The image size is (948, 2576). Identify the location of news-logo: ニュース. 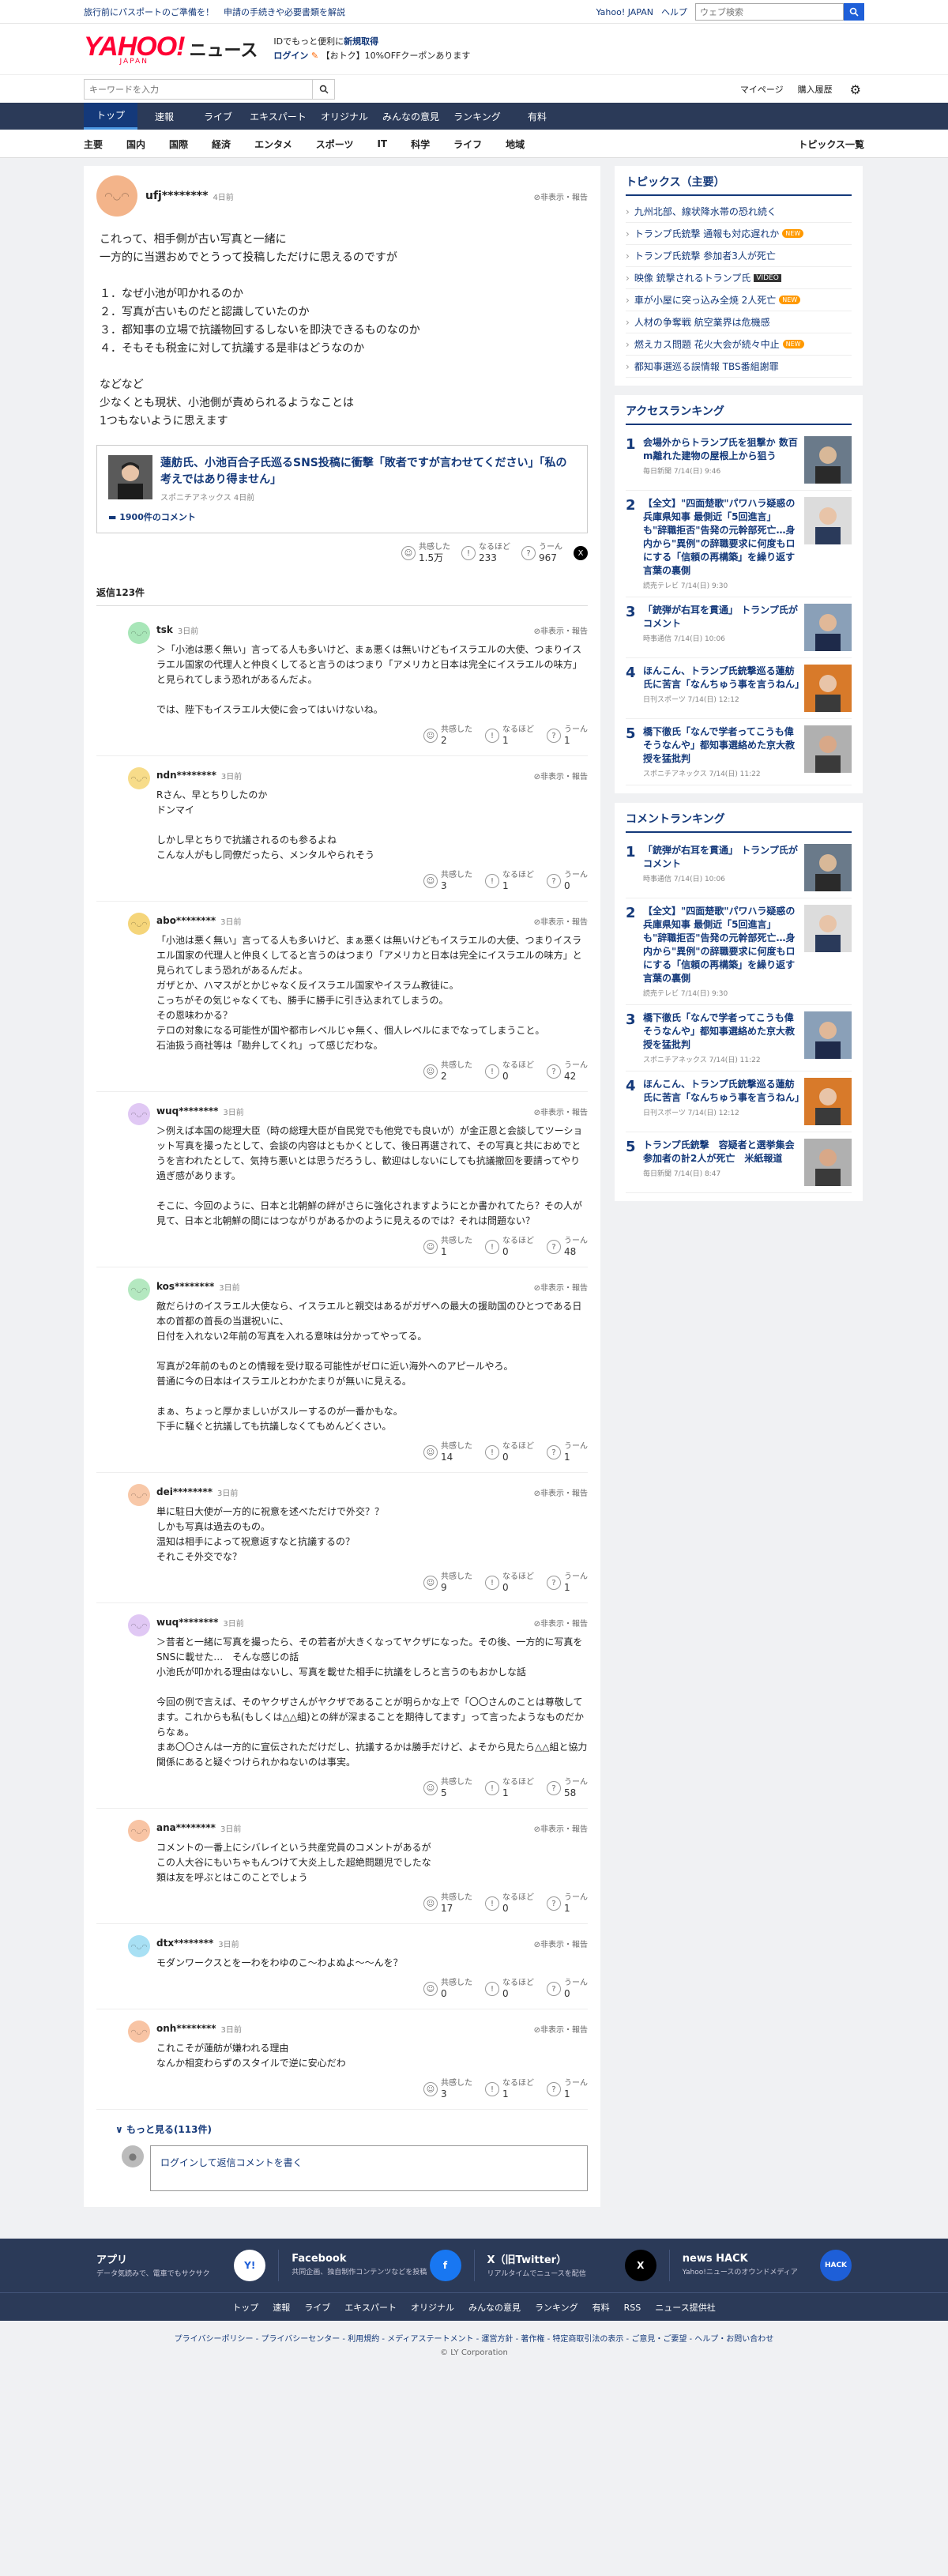
(223, 49).